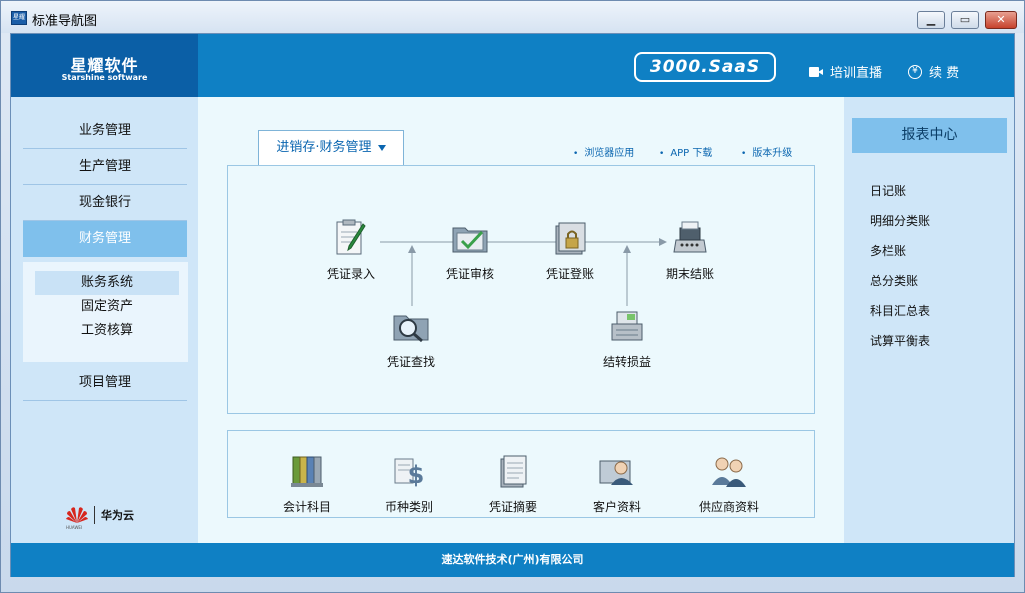 The width and height of the screenshot is (1025, 593). I want to click on voucher-audit-label: 凭证审核, so click(469, 274).